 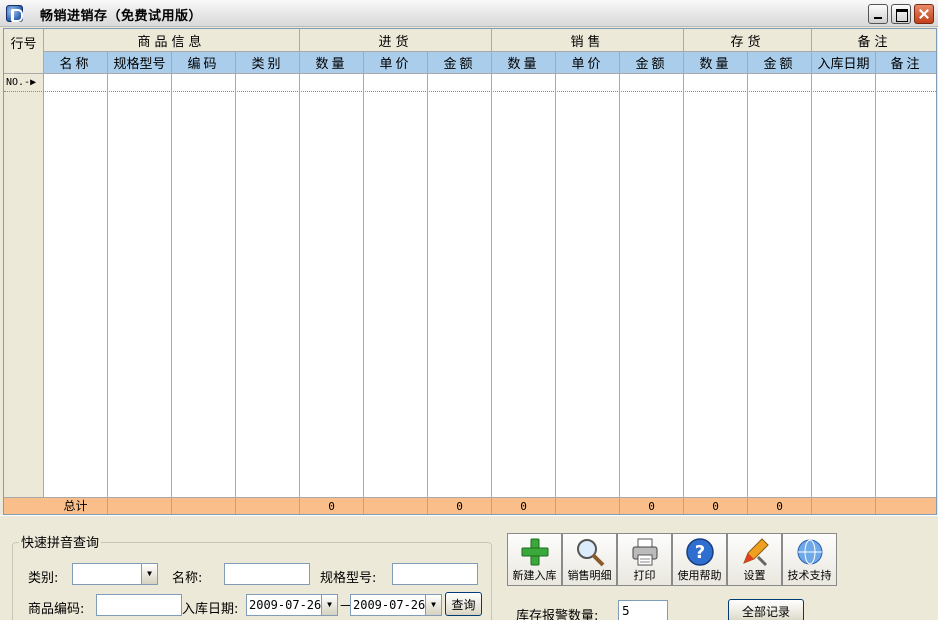 I want to click on total-label: 总计, so click(x=76, y=506).